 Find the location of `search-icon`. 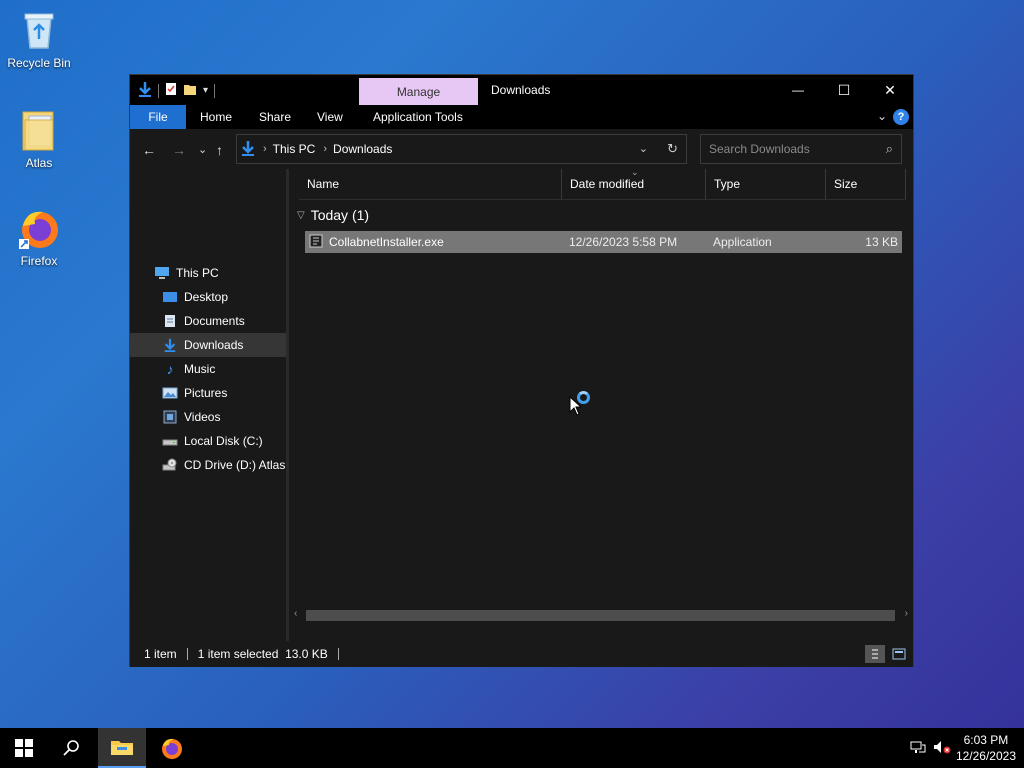

search-icon is located at coordinates (71, 748).